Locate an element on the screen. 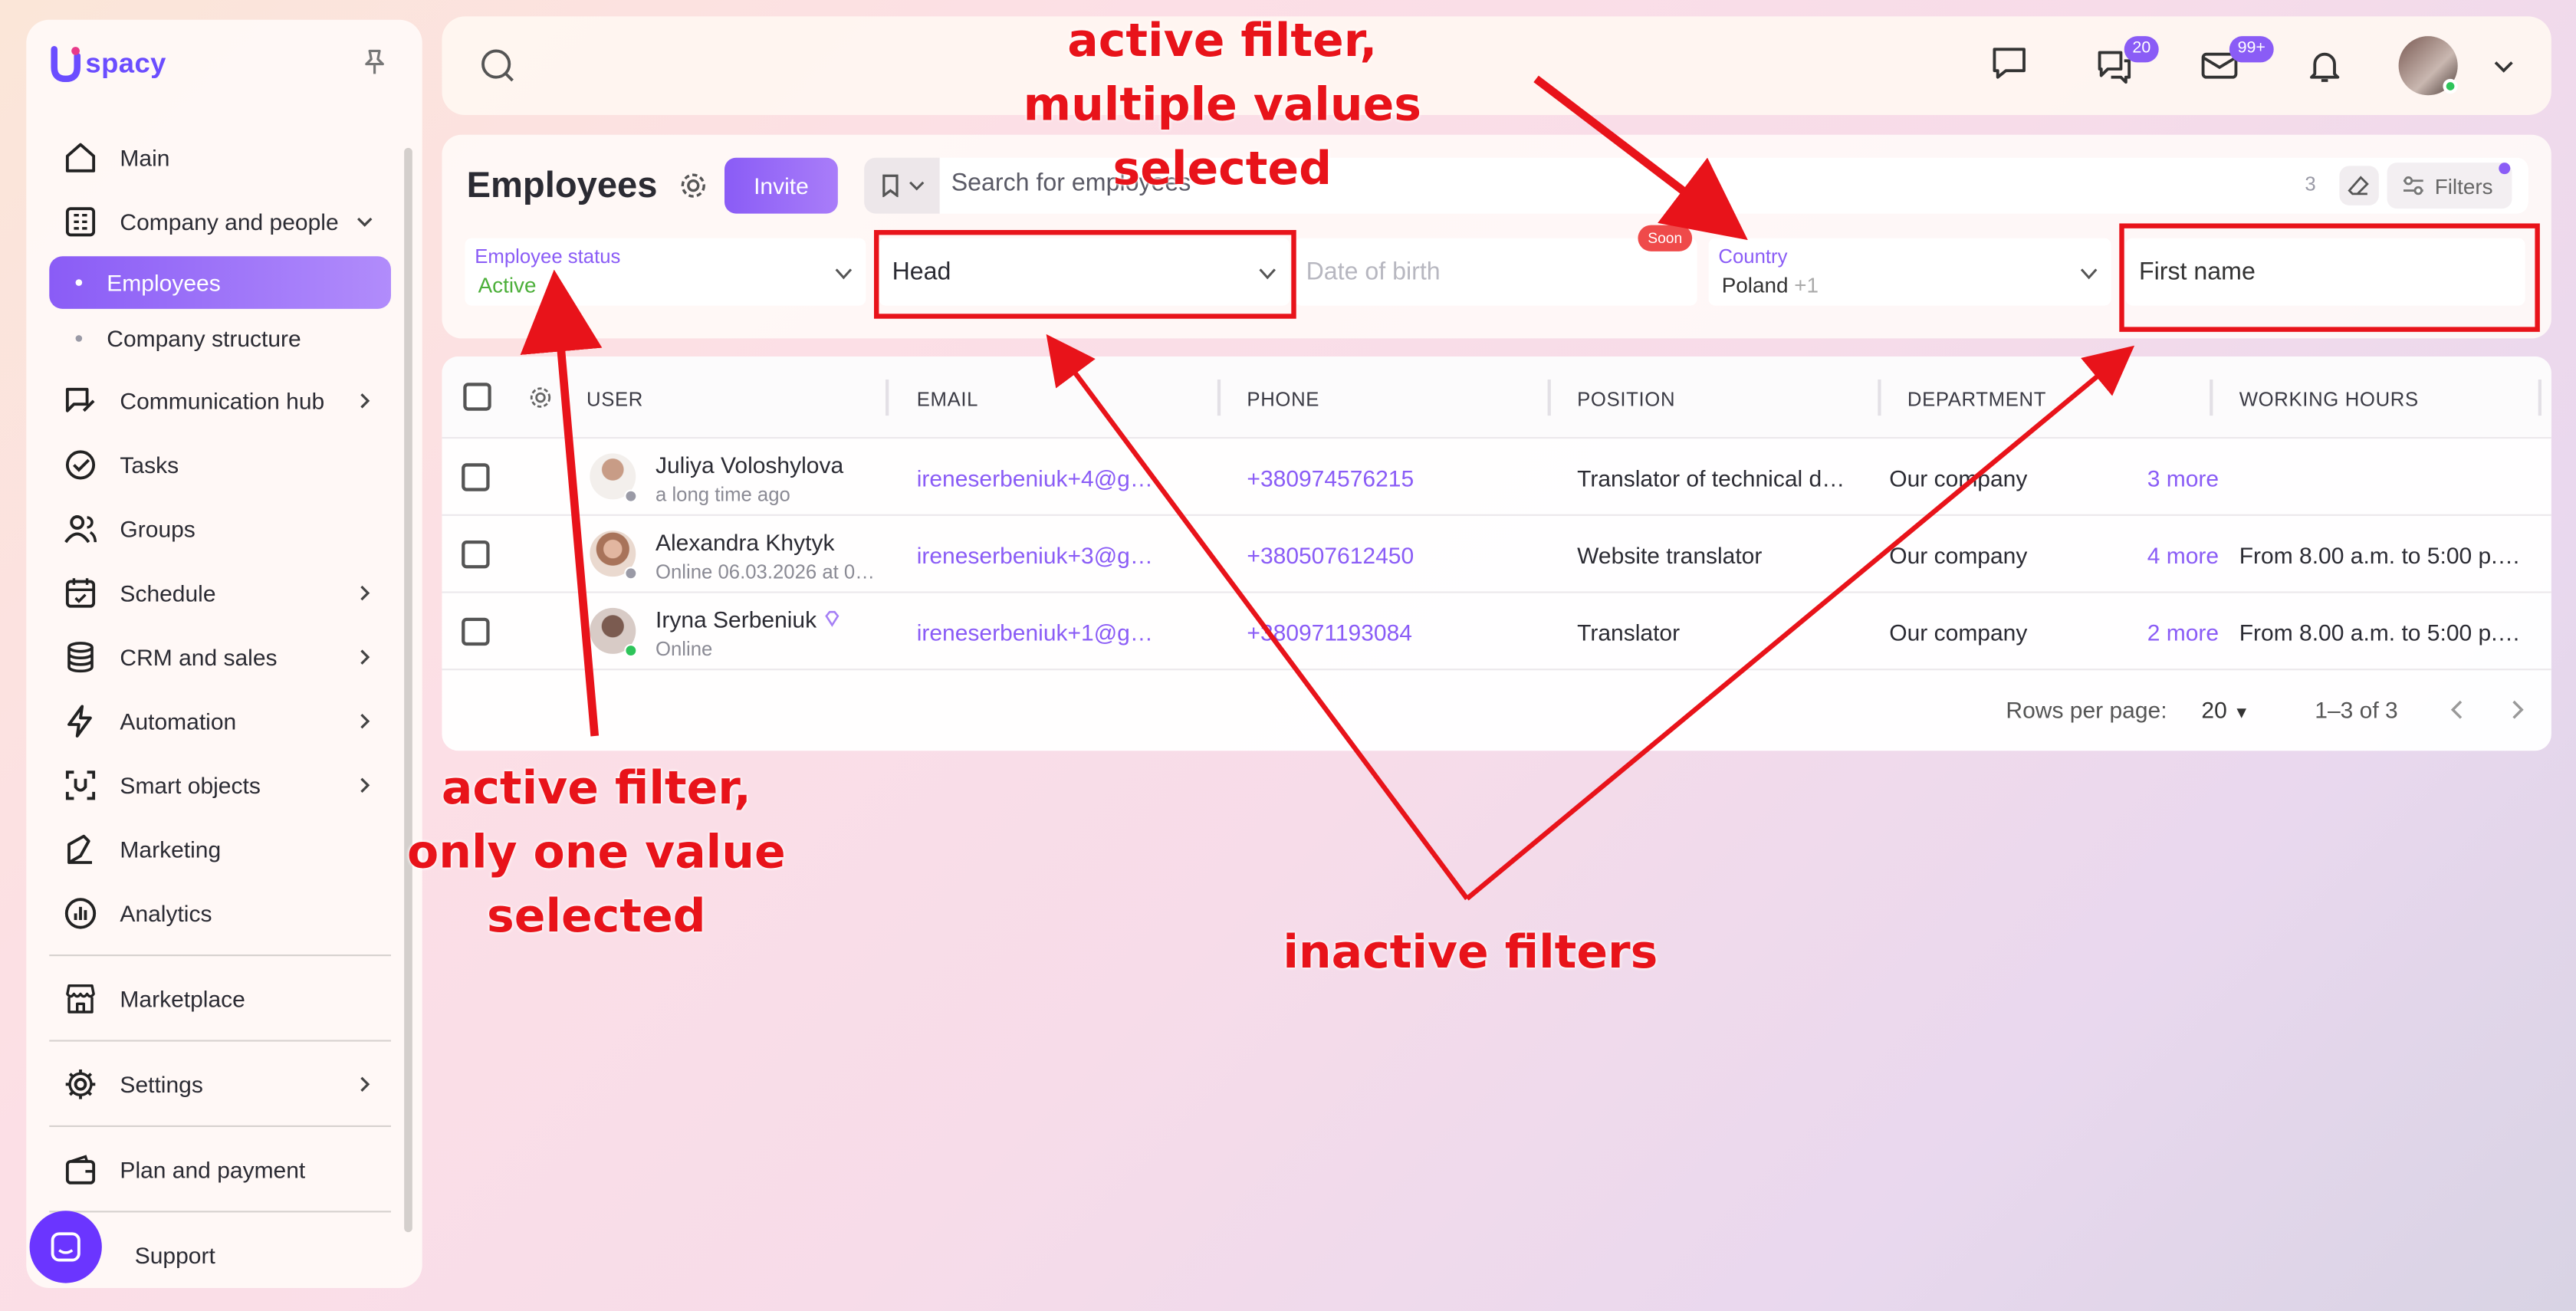 The width and height of the screenshot is (2576, 1311). filter-country: Country Poland +1 is located at coordinates (1910, 272).